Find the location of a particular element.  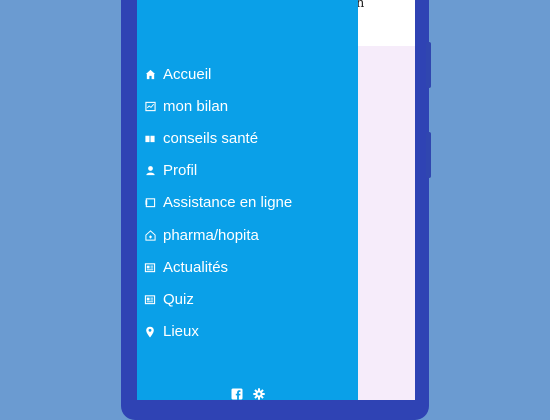

drawer-item-pharma-hopita: pharma/hopita is located at coordinates (247, 235).